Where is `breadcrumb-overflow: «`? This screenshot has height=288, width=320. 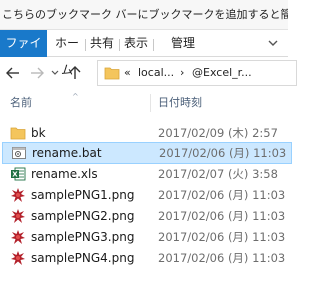
breadcrumb-overflow: « is located at coordinates (127, 73).